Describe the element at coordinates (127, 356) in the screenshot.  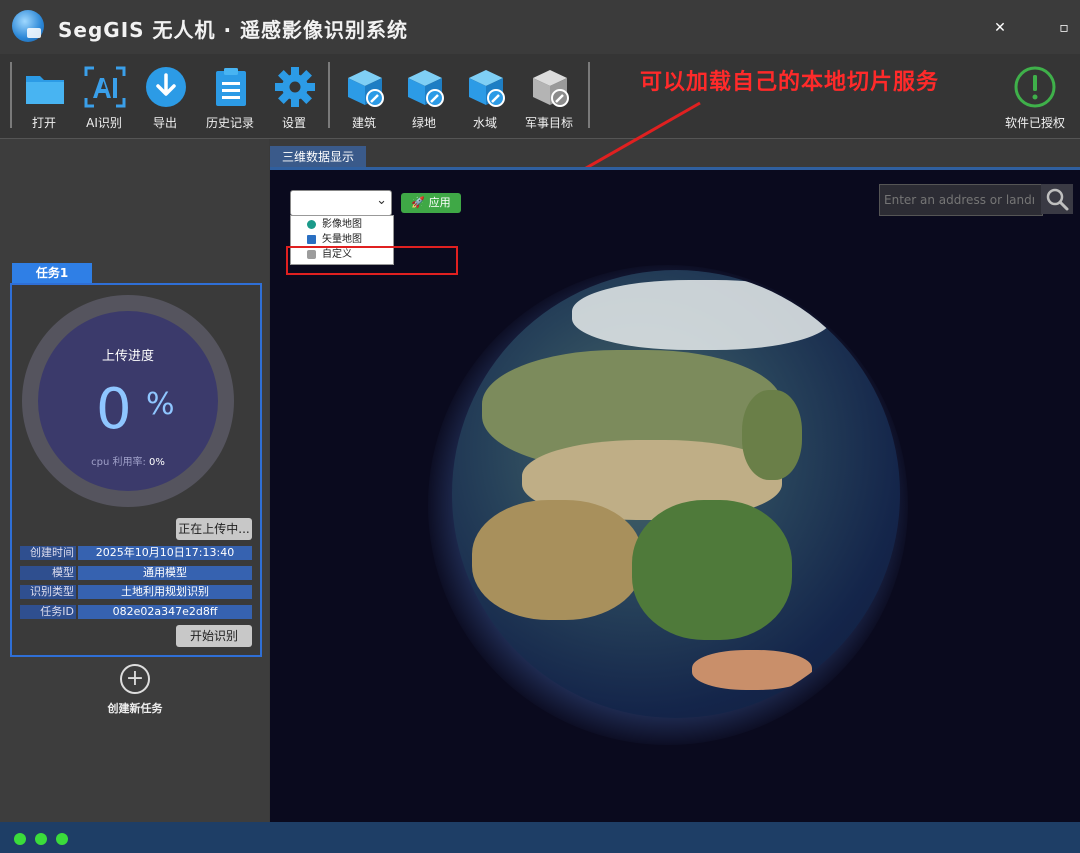
I see `progress-title: 上传进度` at that location.